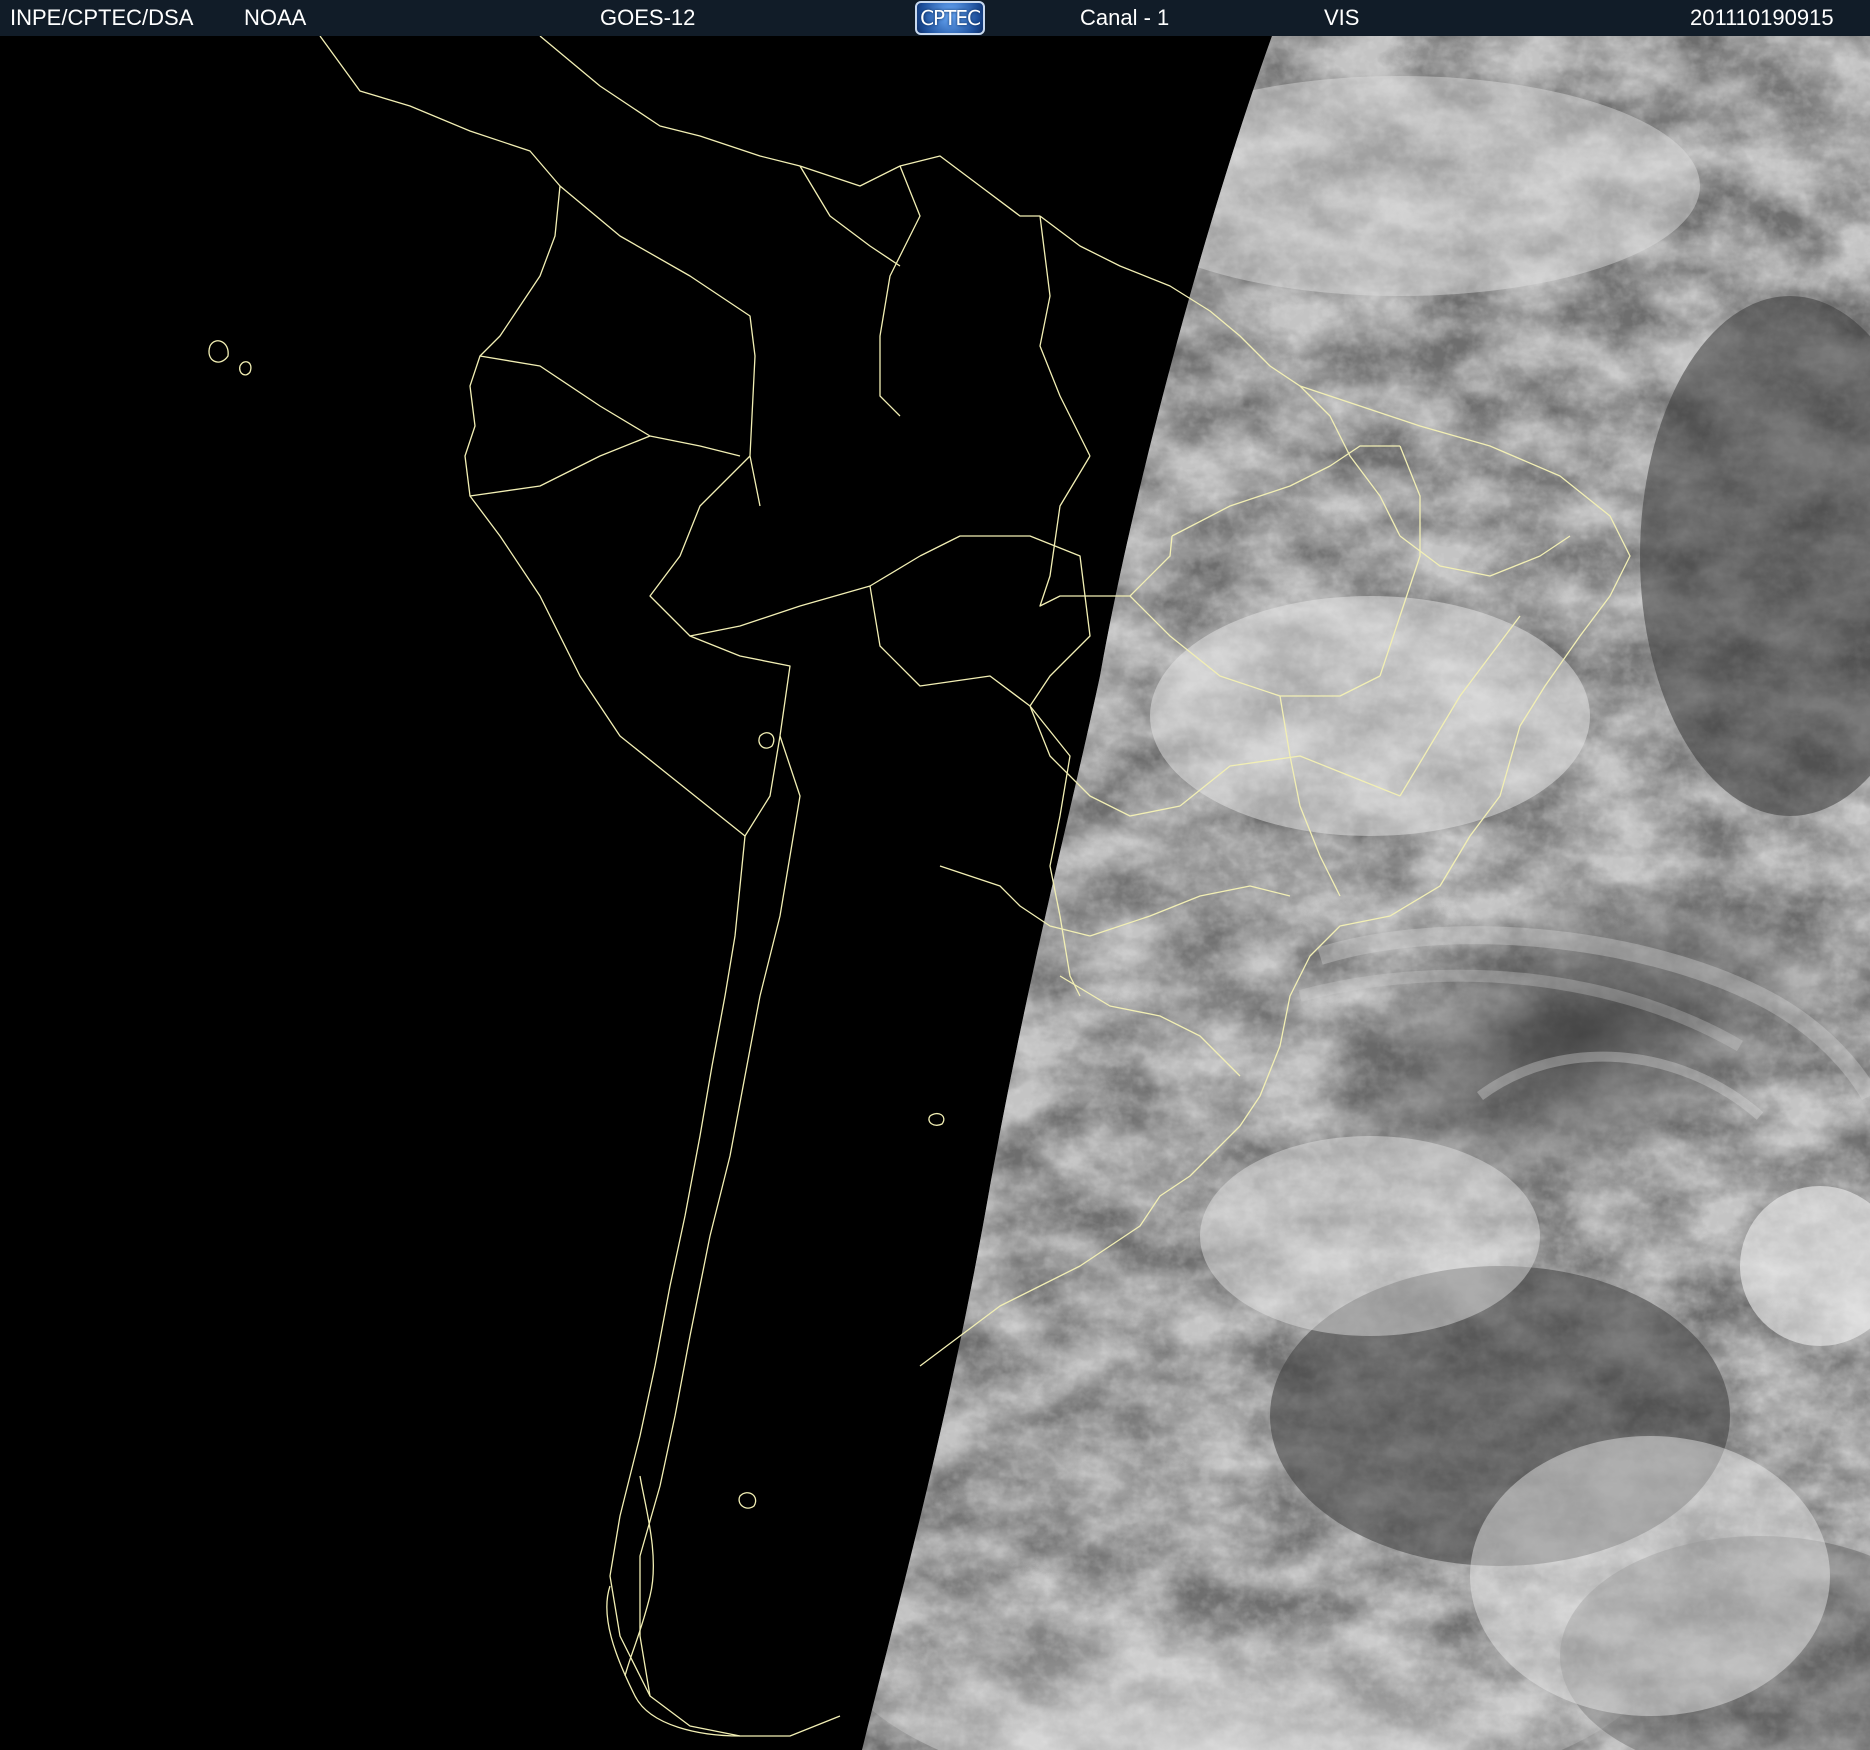 This screenshot has height=1750, width=1870. What do you see at coordinates (1762, 17) in the screenshot?
I see `timestamp-label: 201110190915` at bounding box center [1762, 17].